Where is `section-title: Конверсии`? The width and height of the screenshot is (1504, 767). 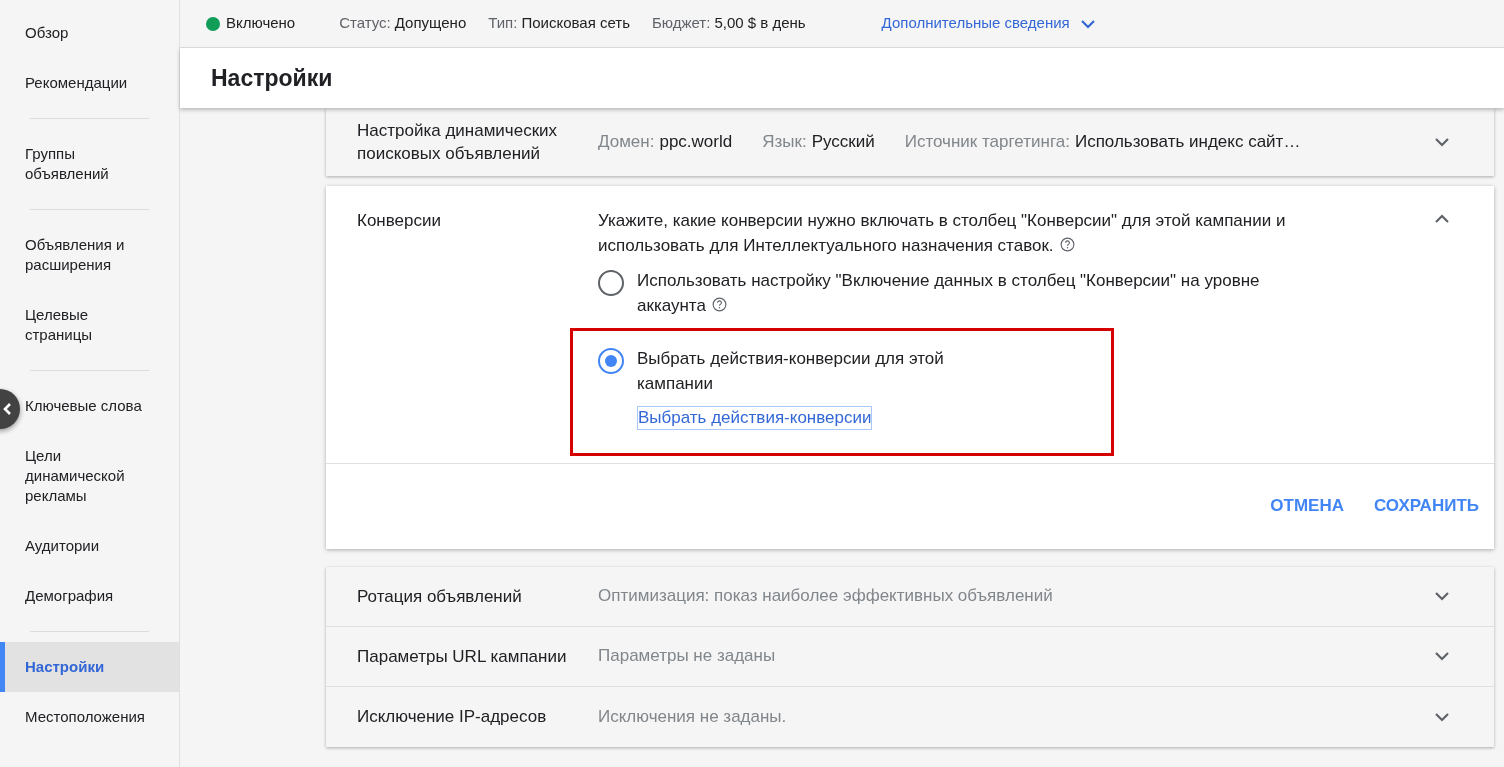
section-title: Конверсии is located at coordinates (399, 221).